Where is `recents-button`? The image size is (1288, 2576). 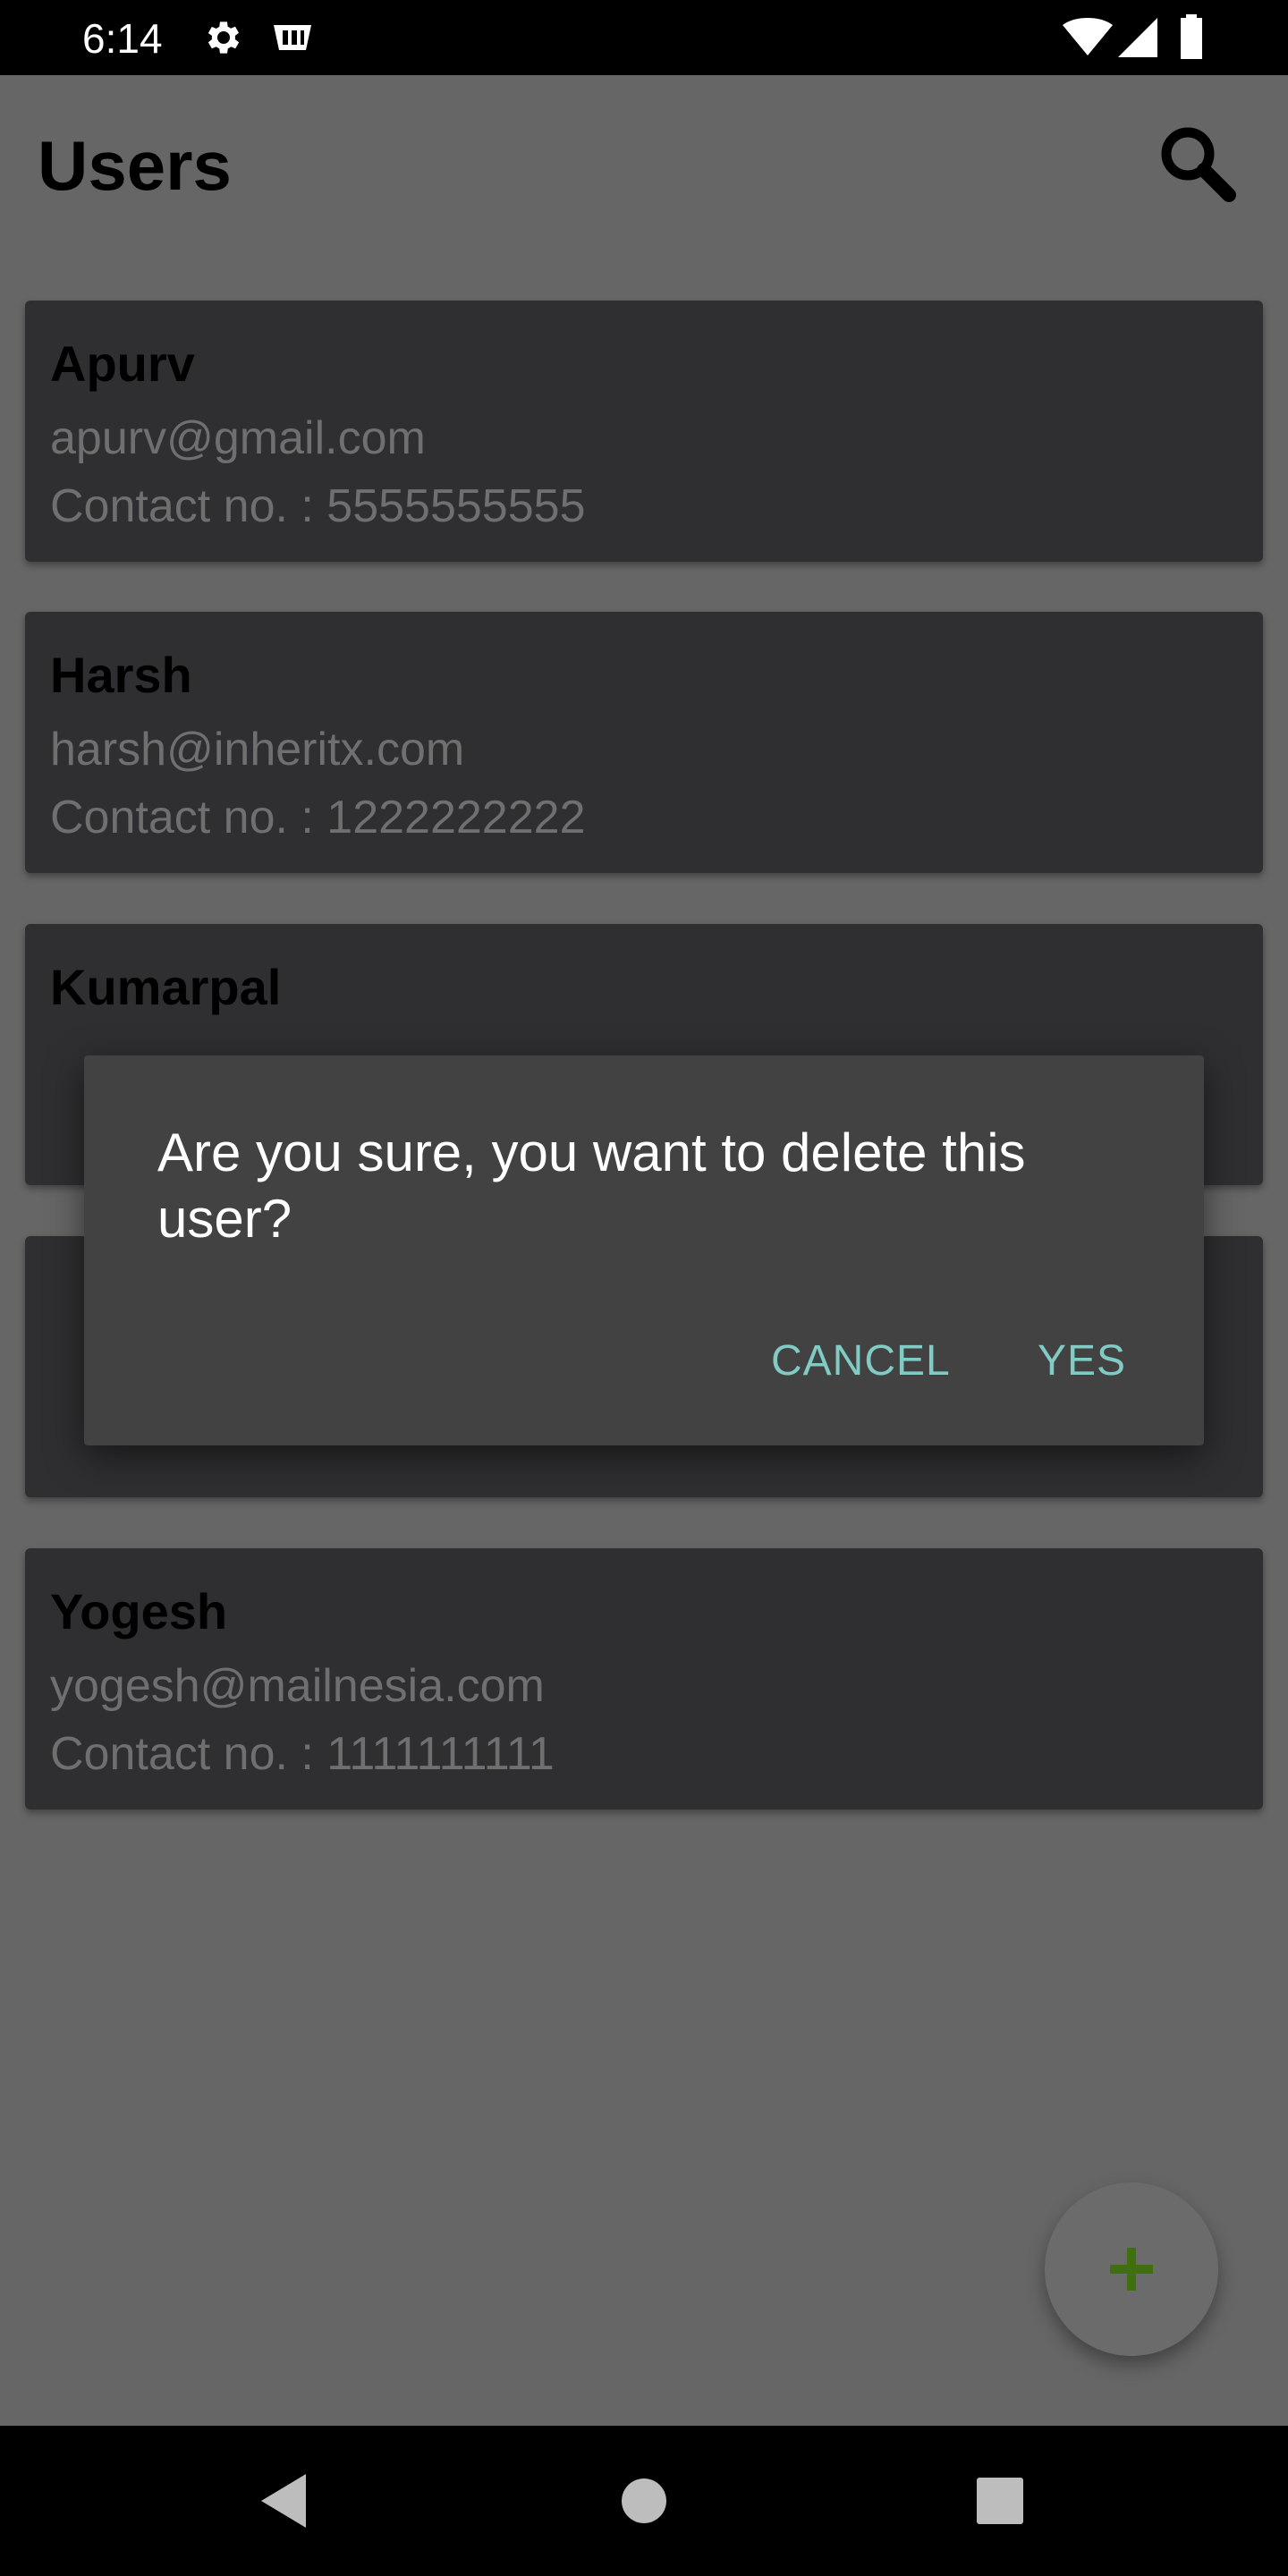 recents-button is located at coordinates (999, 2500).